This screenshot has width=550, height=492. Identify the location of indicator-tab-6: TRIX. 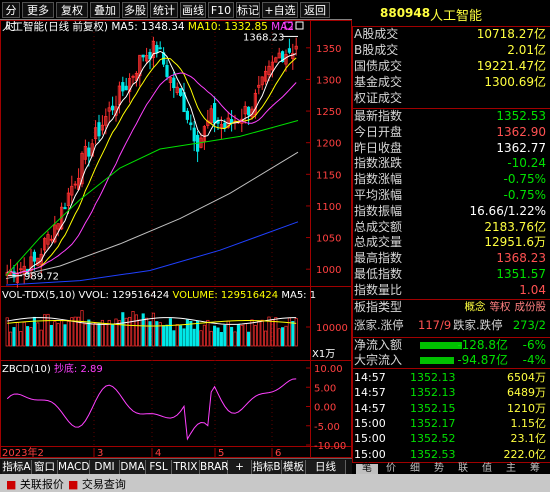
(186, 467).